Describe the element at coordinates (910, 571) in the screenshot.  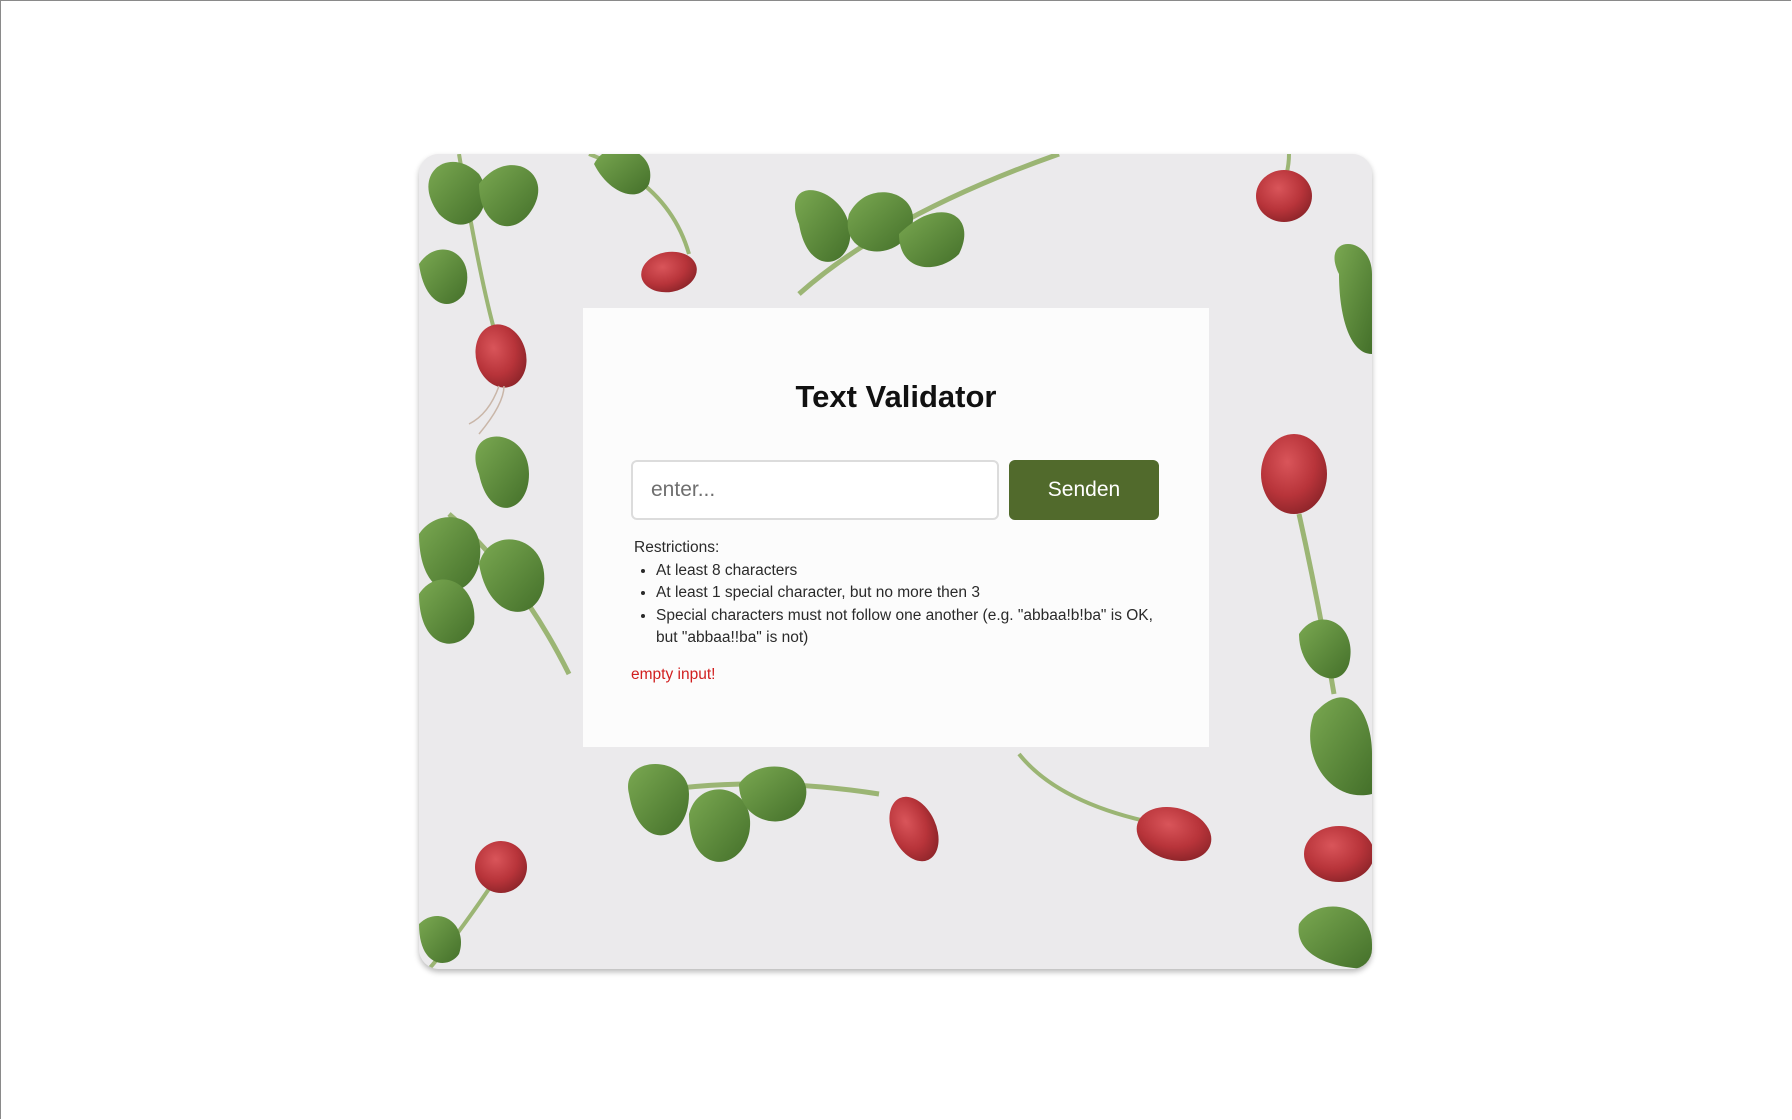
I see `restriction-item: At least 8 characters` at that location.